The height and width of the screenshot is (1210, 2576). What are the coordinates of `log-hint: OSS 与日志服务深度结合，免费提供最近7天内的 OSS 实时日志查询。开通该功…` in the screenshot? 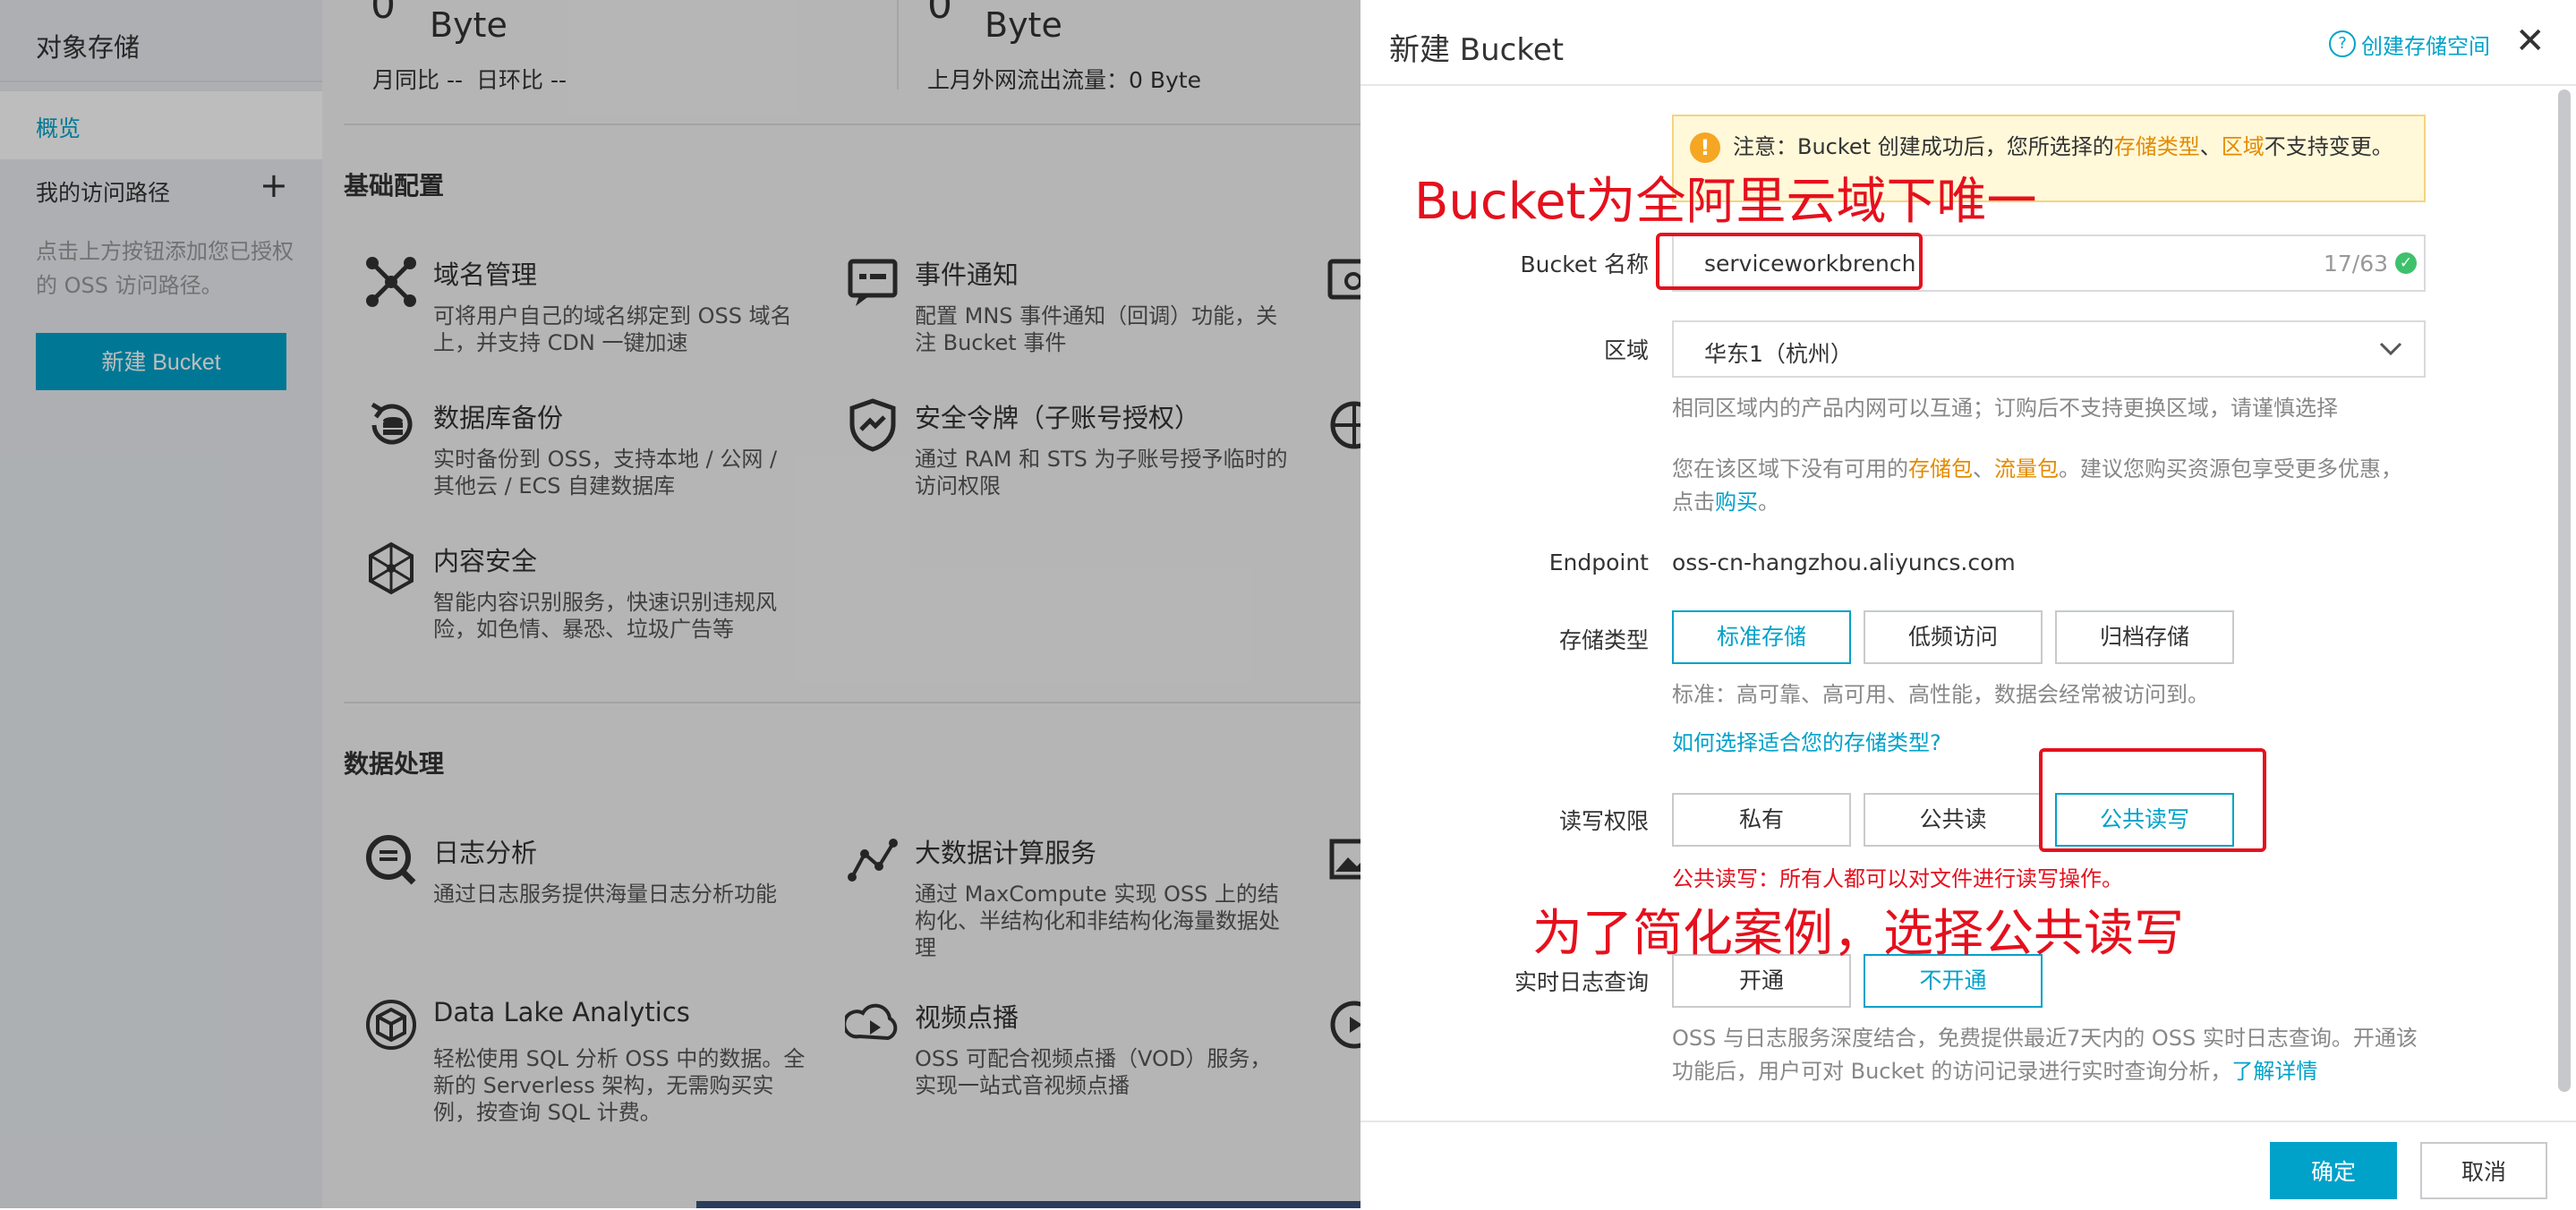 It's located at (2045, 1055).